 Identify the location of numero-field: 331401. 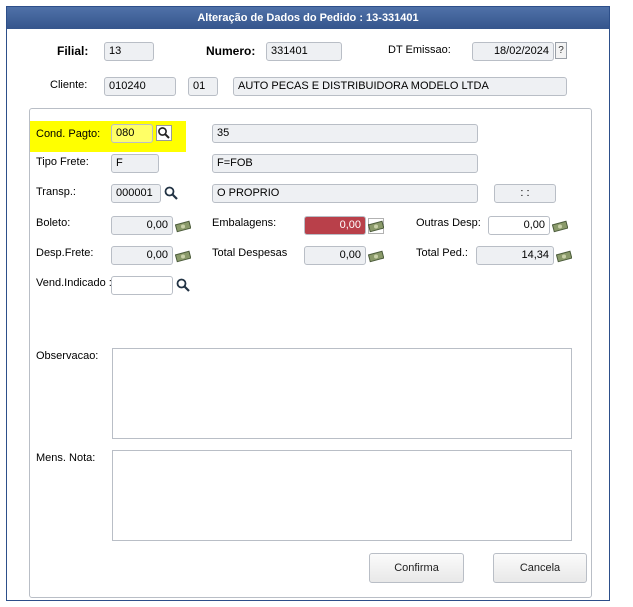
(304, 51).